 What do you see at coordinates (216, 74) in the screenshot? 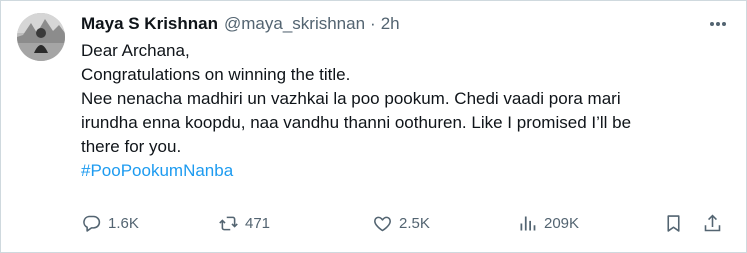
I see `tweet-text-line: Congratulations on winning the title.` at bounding box center [216, 74].